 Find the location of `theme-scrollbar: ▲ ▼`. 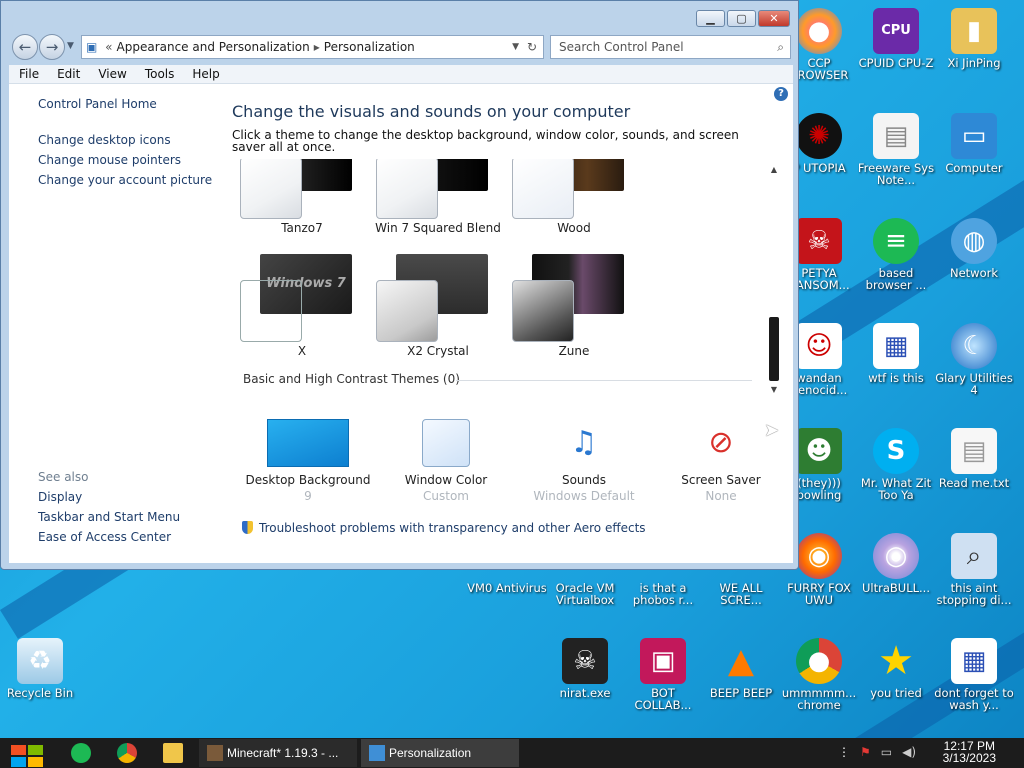

theme-scrollbar: ▲ ▼ is located at coordinates (774, 277).